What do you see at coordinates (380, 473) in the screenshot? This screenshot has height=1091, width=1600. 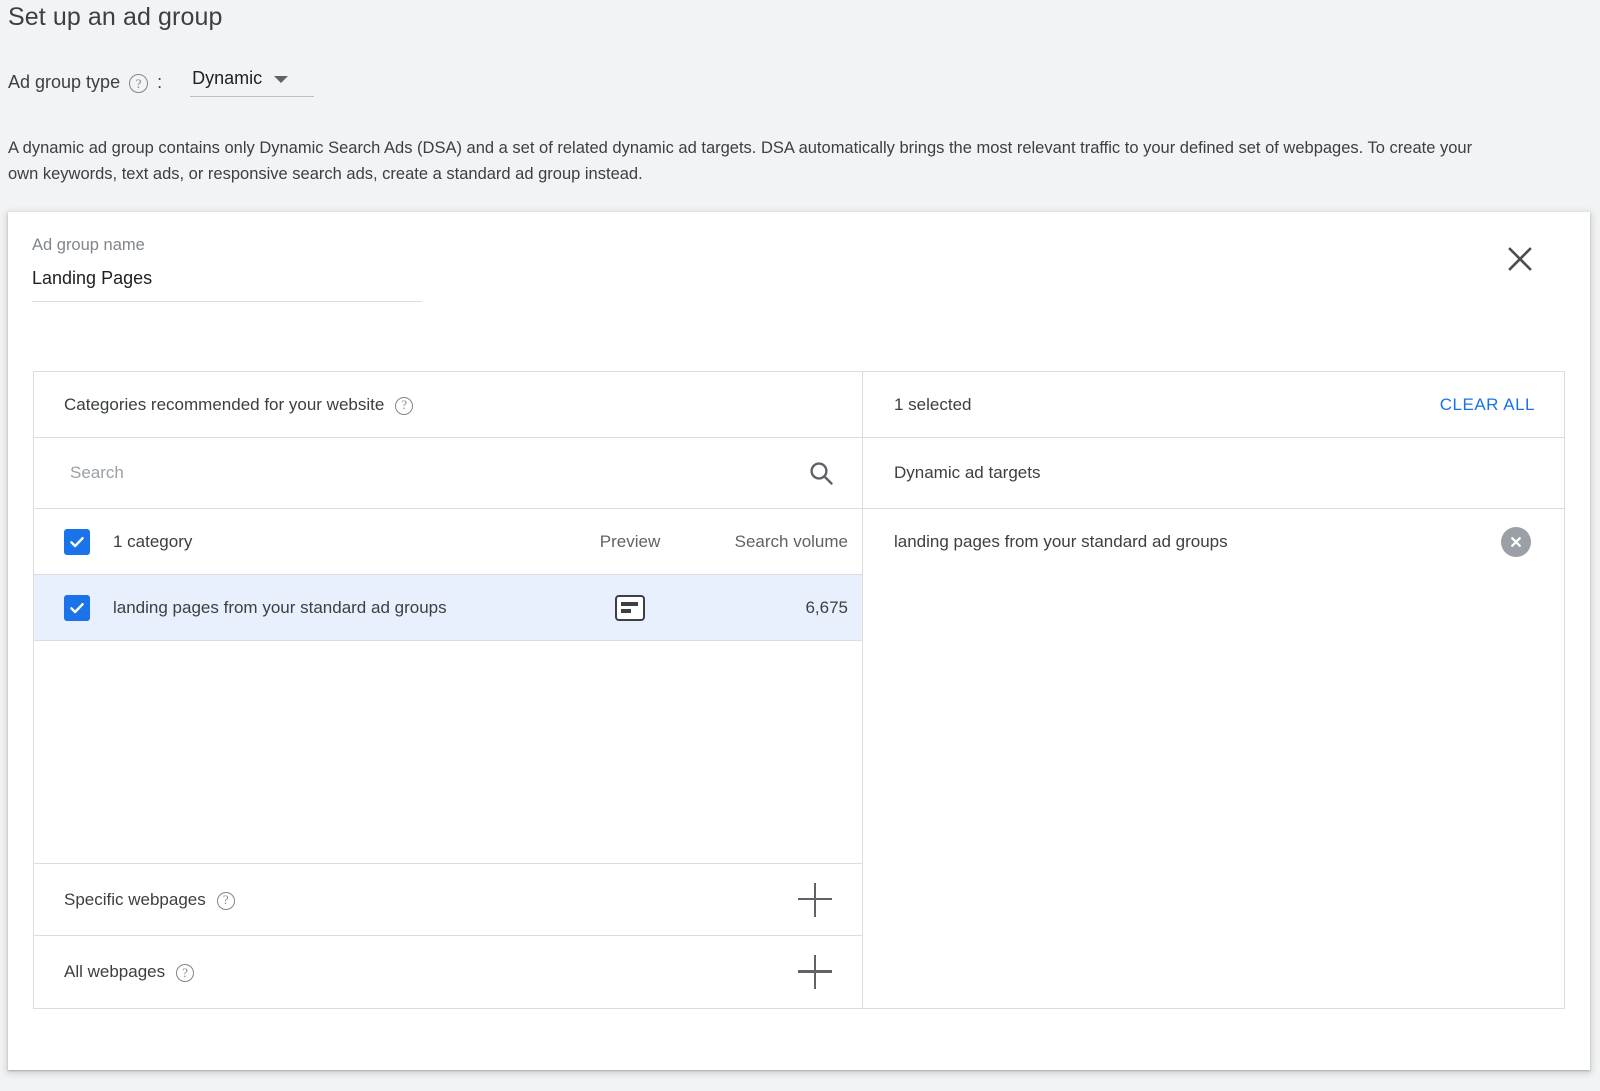 I see `search-input` at bounding box center [380, 473].